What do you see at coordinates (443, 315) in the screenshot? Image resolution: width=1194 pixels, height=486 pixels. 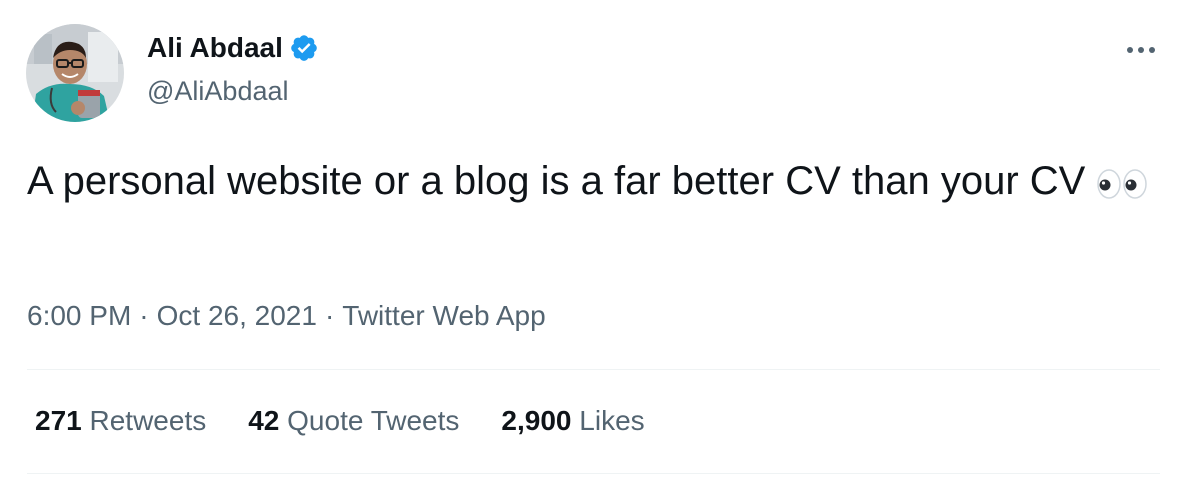 I see `tweet-source-link: Twitter Web App` at bounding box center [443, 315].